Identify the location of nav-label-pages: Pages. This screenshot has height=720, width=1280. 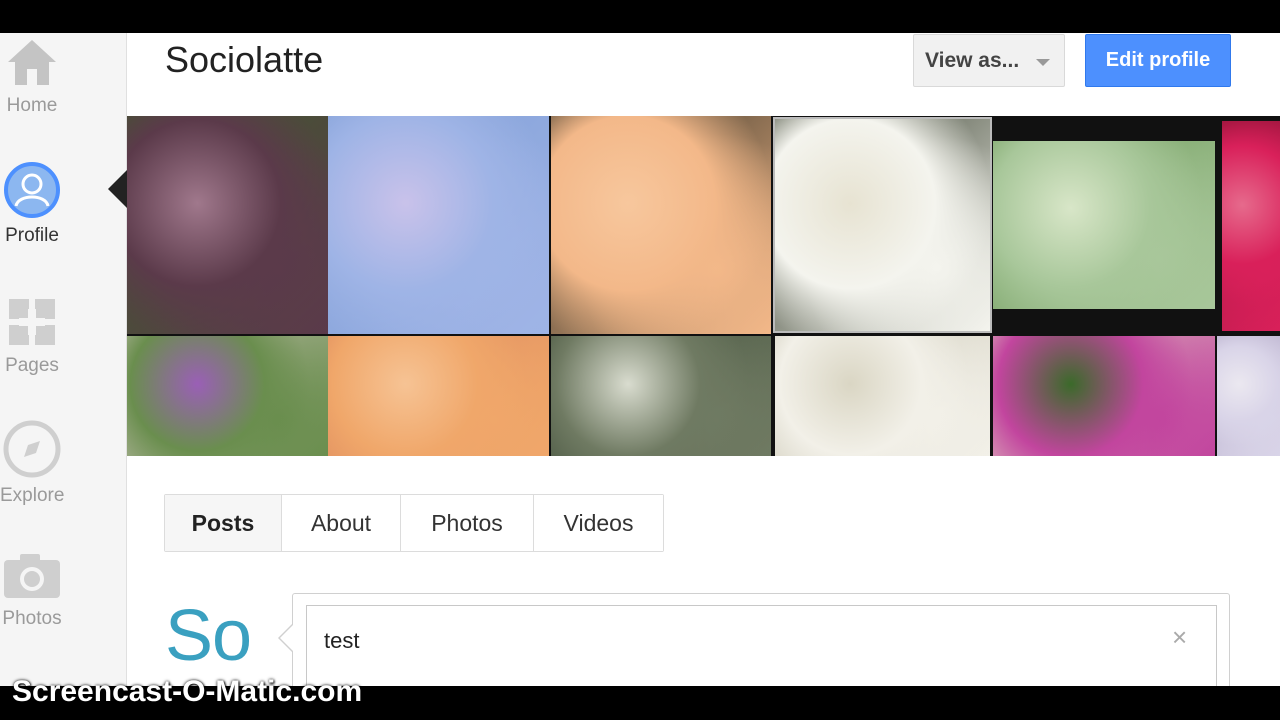
(32, 365).